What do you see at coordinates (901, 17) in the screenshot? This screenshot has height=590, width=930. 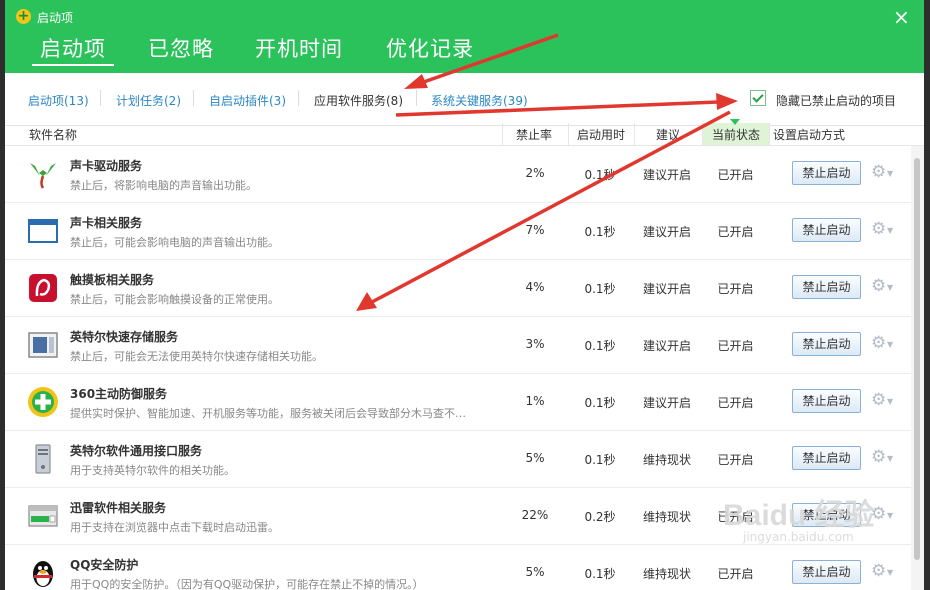 I see `close-button: ×` at bounding box center [901, 17].